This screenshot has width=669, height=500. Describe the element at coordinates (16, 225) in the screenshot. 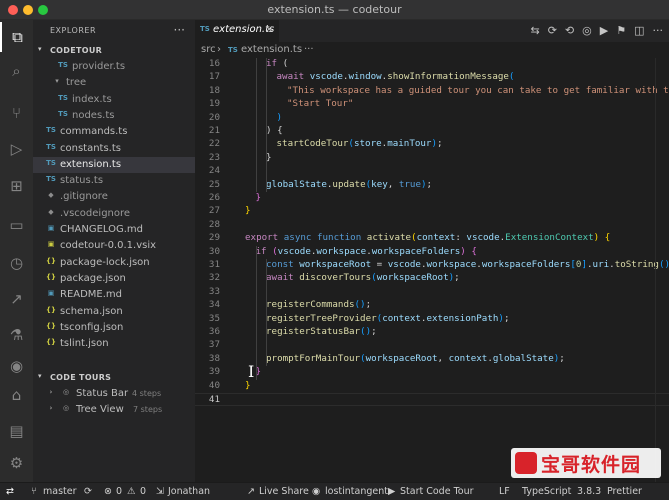

I see `remote-explorer-icon: ▭` at that location.